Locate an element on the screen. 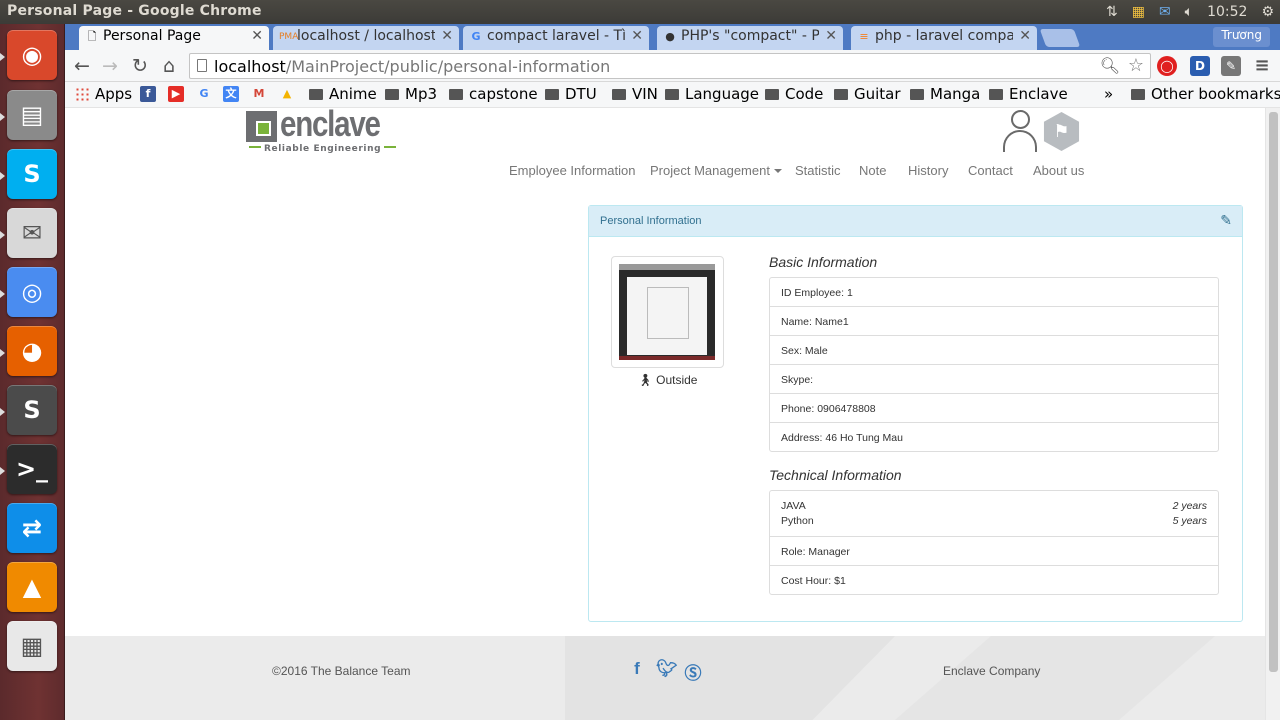  terminal-launcher-icon: >_ is located at coordinates (32, 469).